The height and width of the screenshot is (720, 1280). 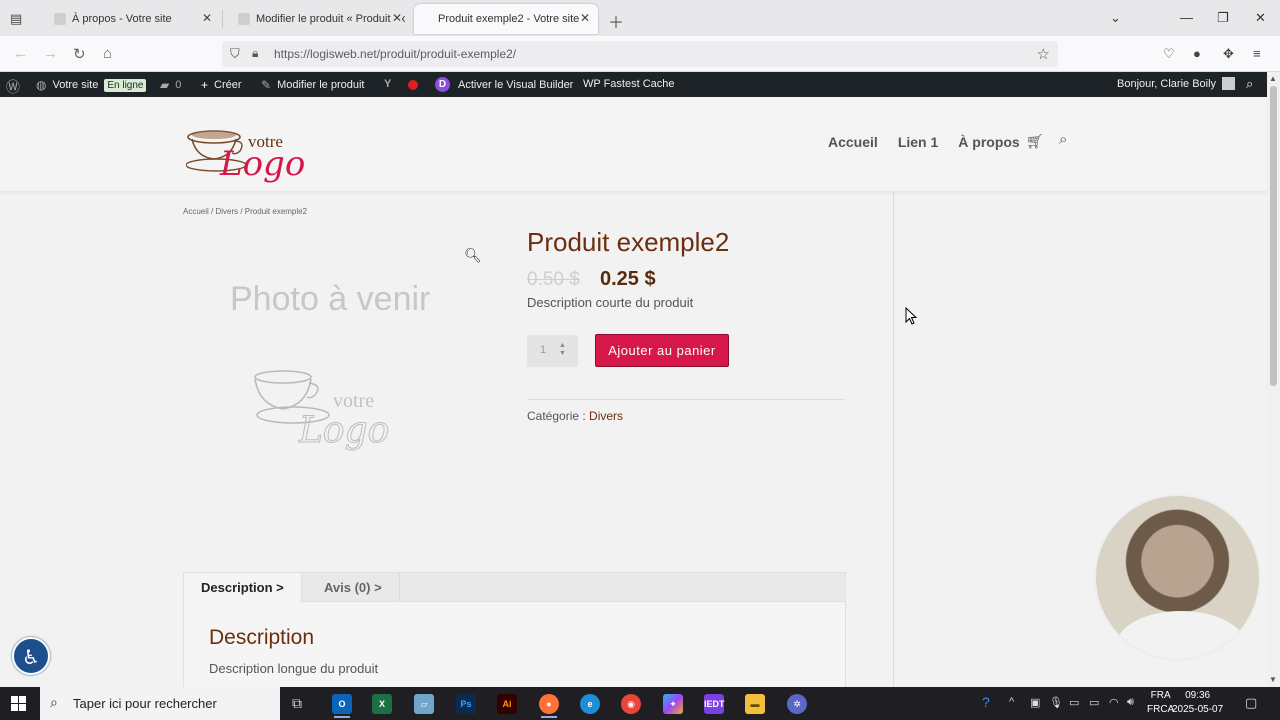 What do you see at coordinates (986, 702) in the screenshot?
I see `help-icon: ?` at bounding box center [986, 702].